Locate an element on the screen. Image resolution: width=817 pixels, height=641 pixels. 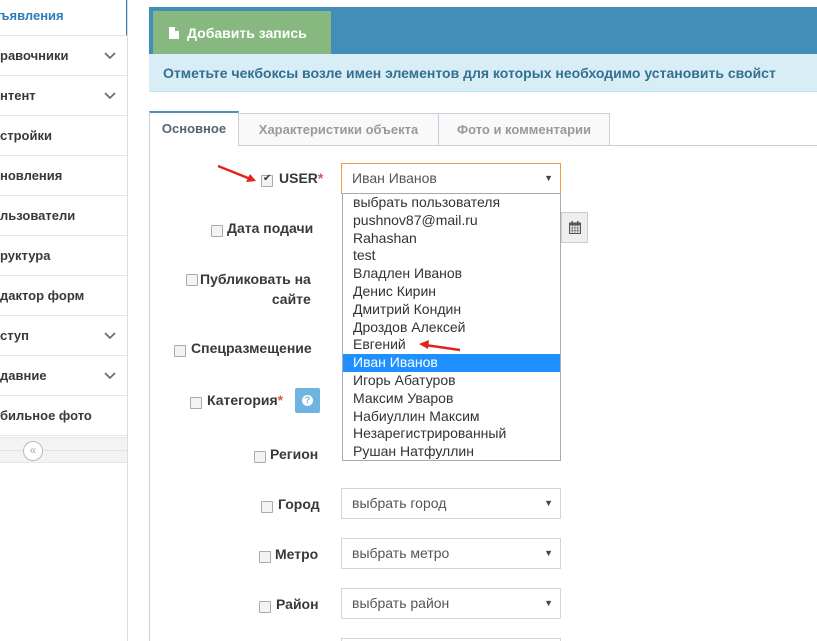
calendar-button is located at coordinates (574, 227).